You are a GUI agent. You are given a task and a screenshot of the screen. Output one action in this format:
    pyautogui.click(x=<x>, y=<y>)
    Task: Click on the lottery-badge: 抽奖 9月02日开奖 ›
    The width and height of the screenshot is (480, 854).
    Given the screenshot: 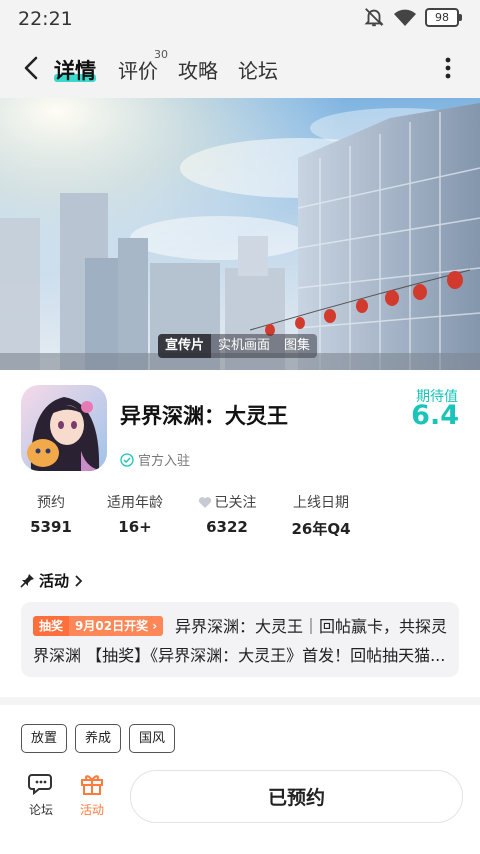 What is the action you would take?
    pyautogui.click(x=98, y=626)
    